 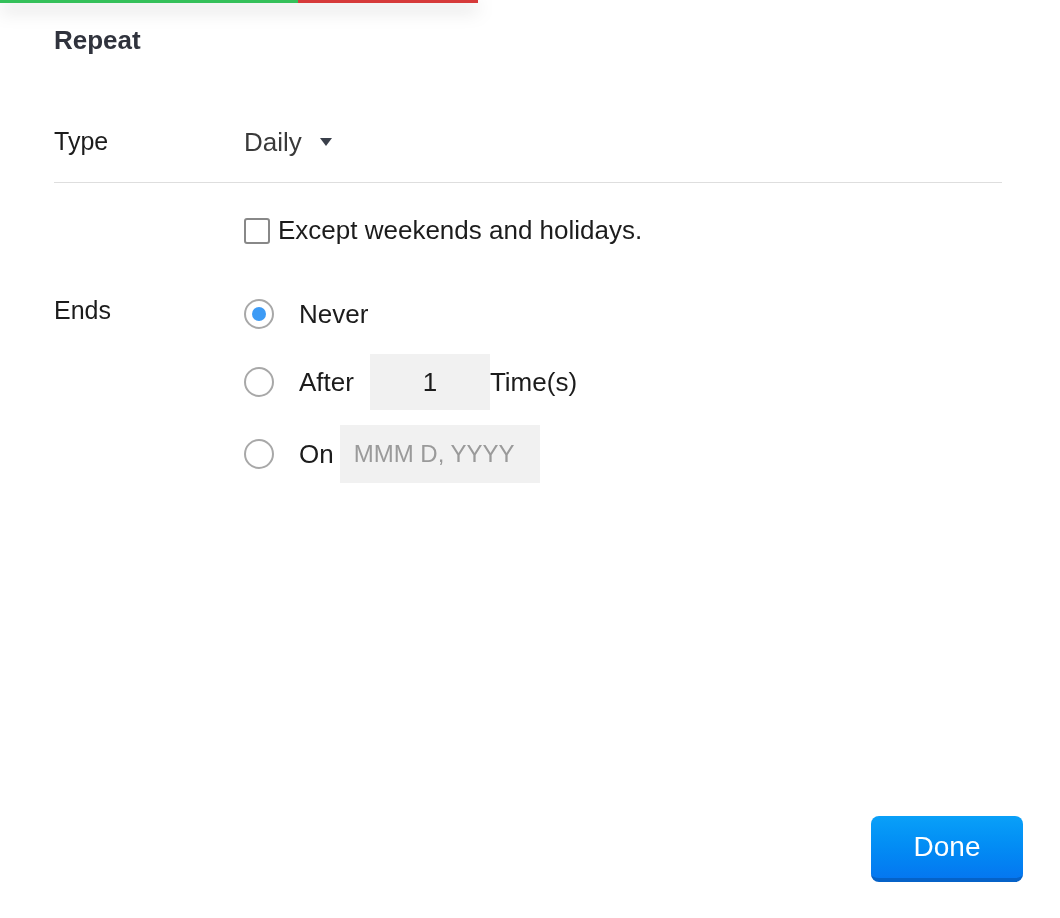 I want to click on date-field: MMM D, YYYY, so click(x=439, y=454).